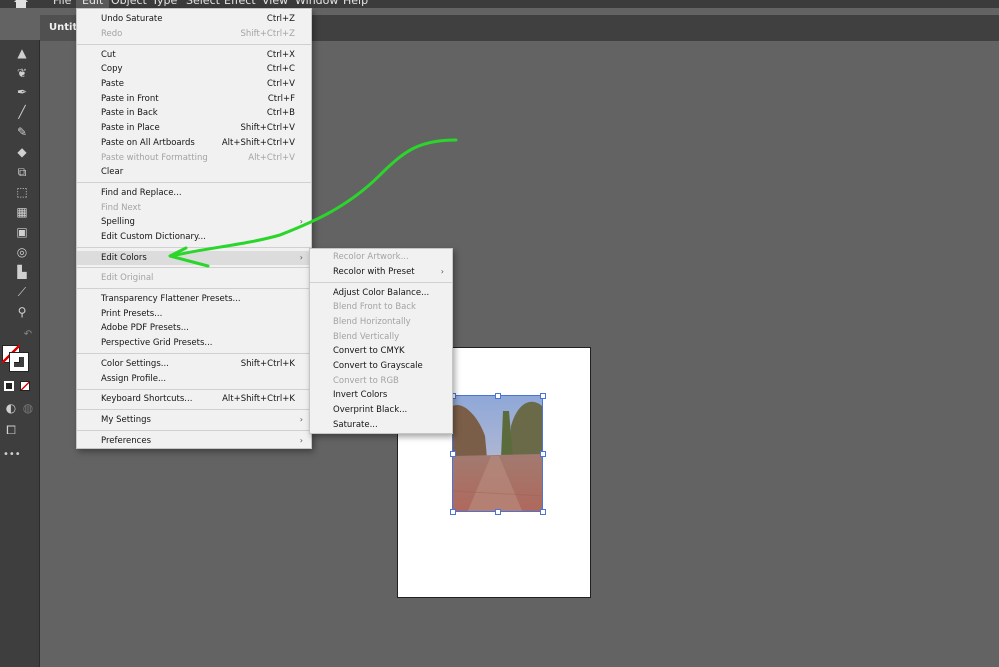 The width and height of the screenshot is (999, 667). Describe the element at coordinates (124, 258) in the screenshot. I see `menu-item-label: Edit Colors` at that location.